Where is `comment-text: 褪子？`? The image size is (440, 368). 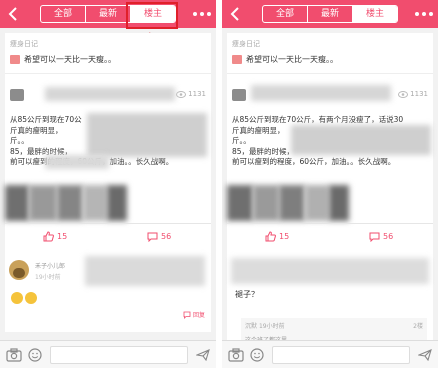 comment-text: 褪子？ is located at coordinates (247, 294).